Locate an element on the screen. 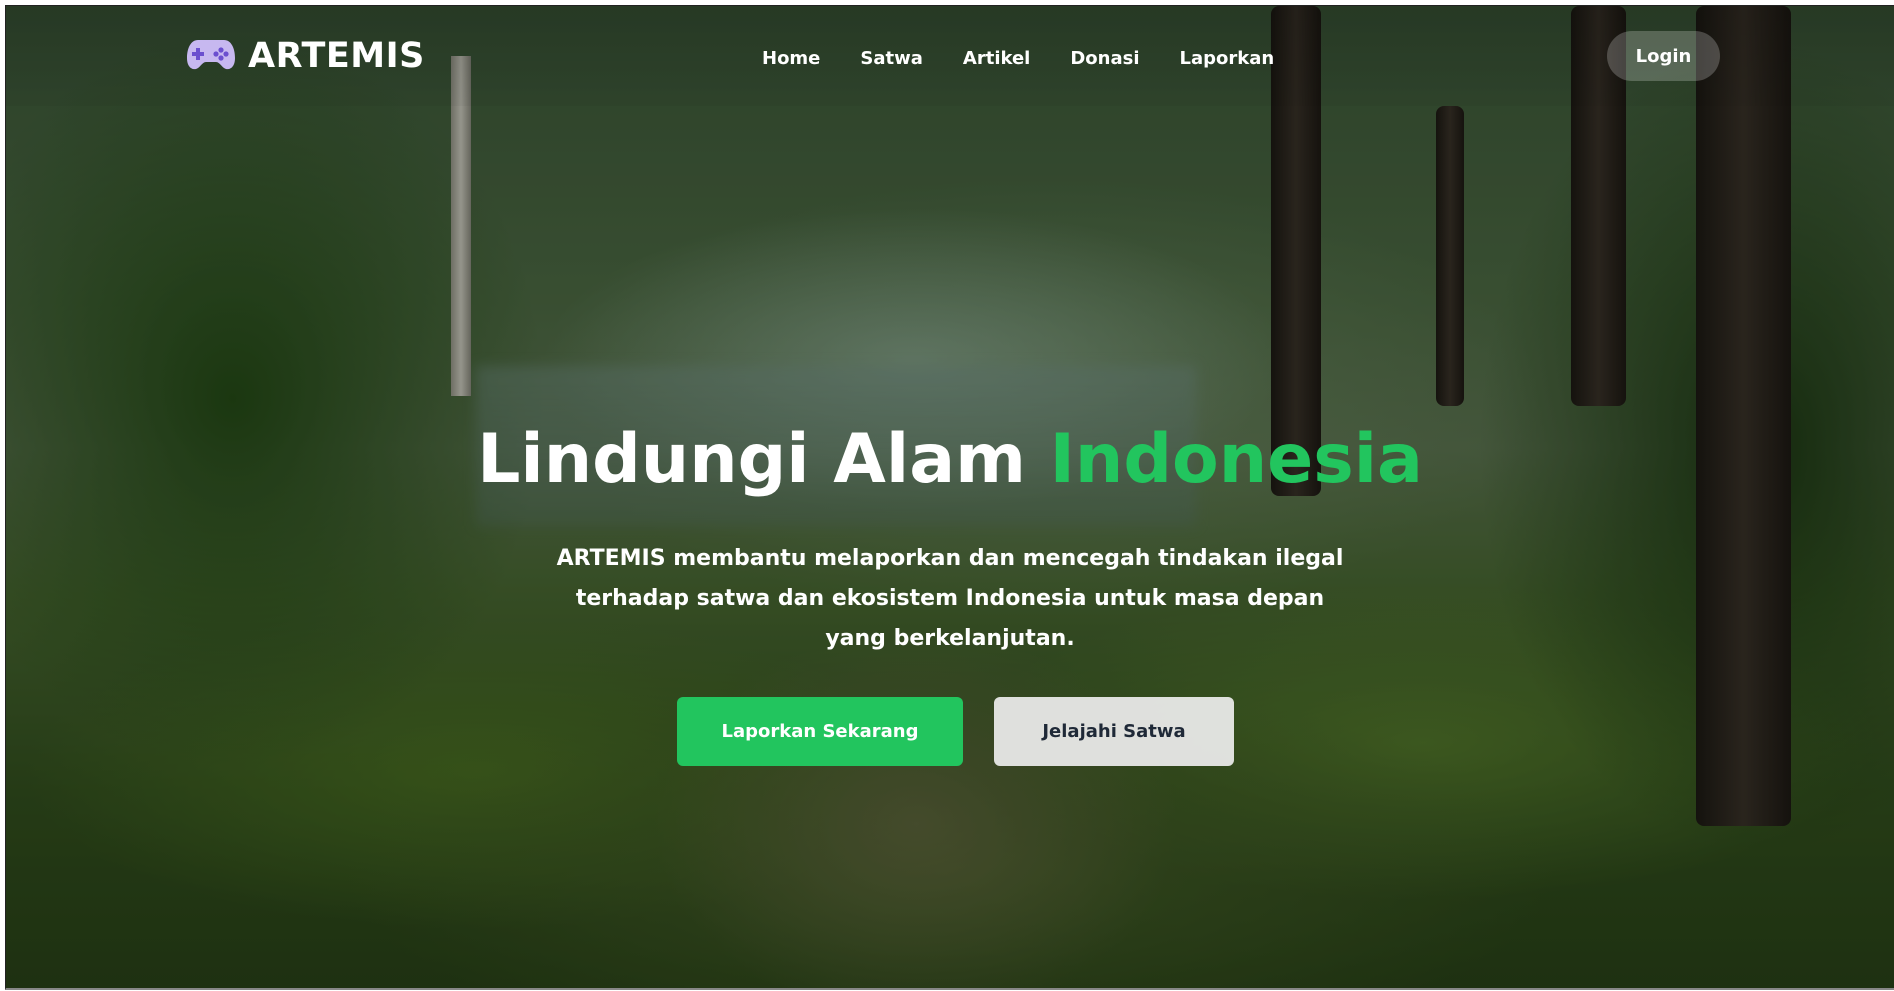 This screenshot has height=991, width=1894. explore-wildlife-button: Jelajahi Satwa is located at coordinates (1114, 731).